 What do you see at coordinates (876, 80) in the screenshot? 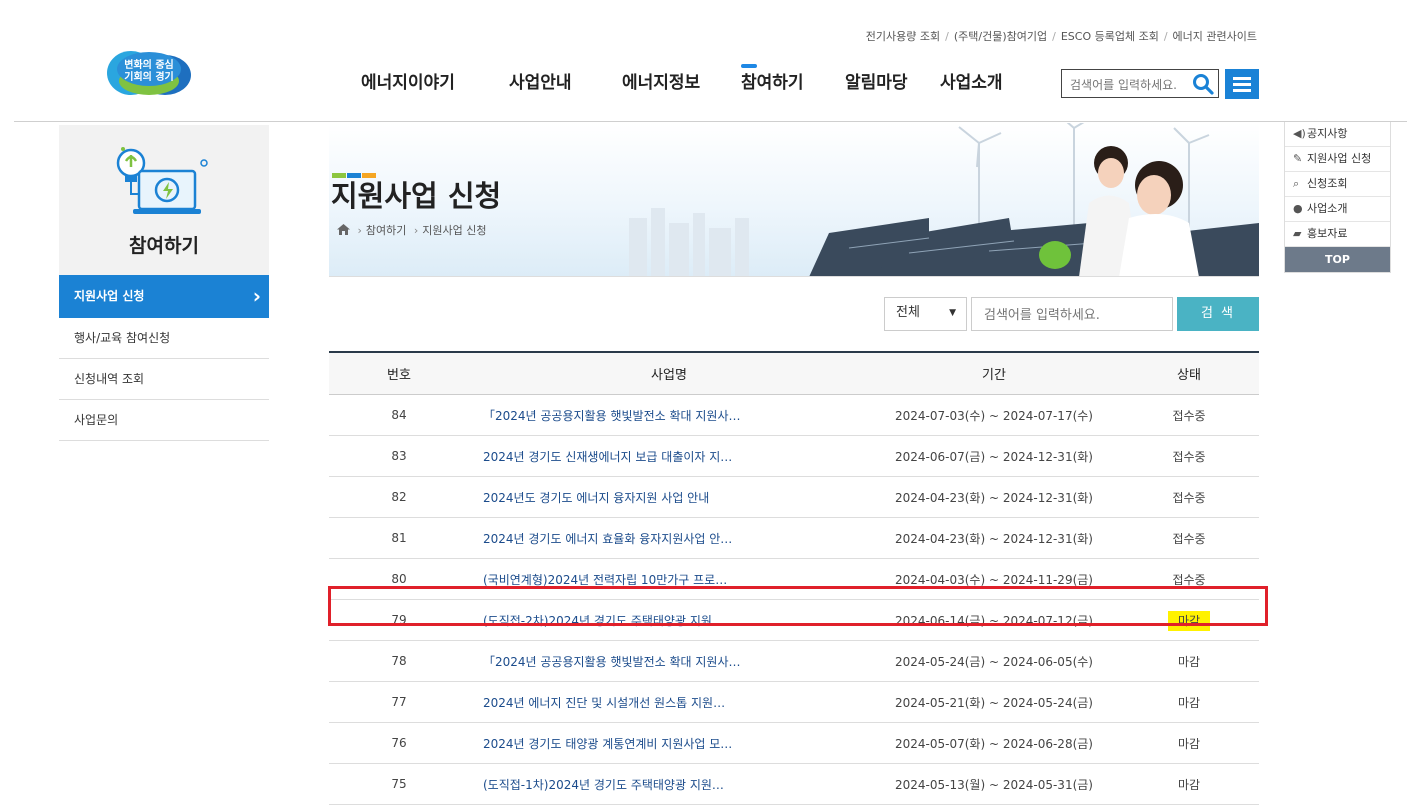
I see `nav-notice: 알림마당` at bounding box center [876, 80].